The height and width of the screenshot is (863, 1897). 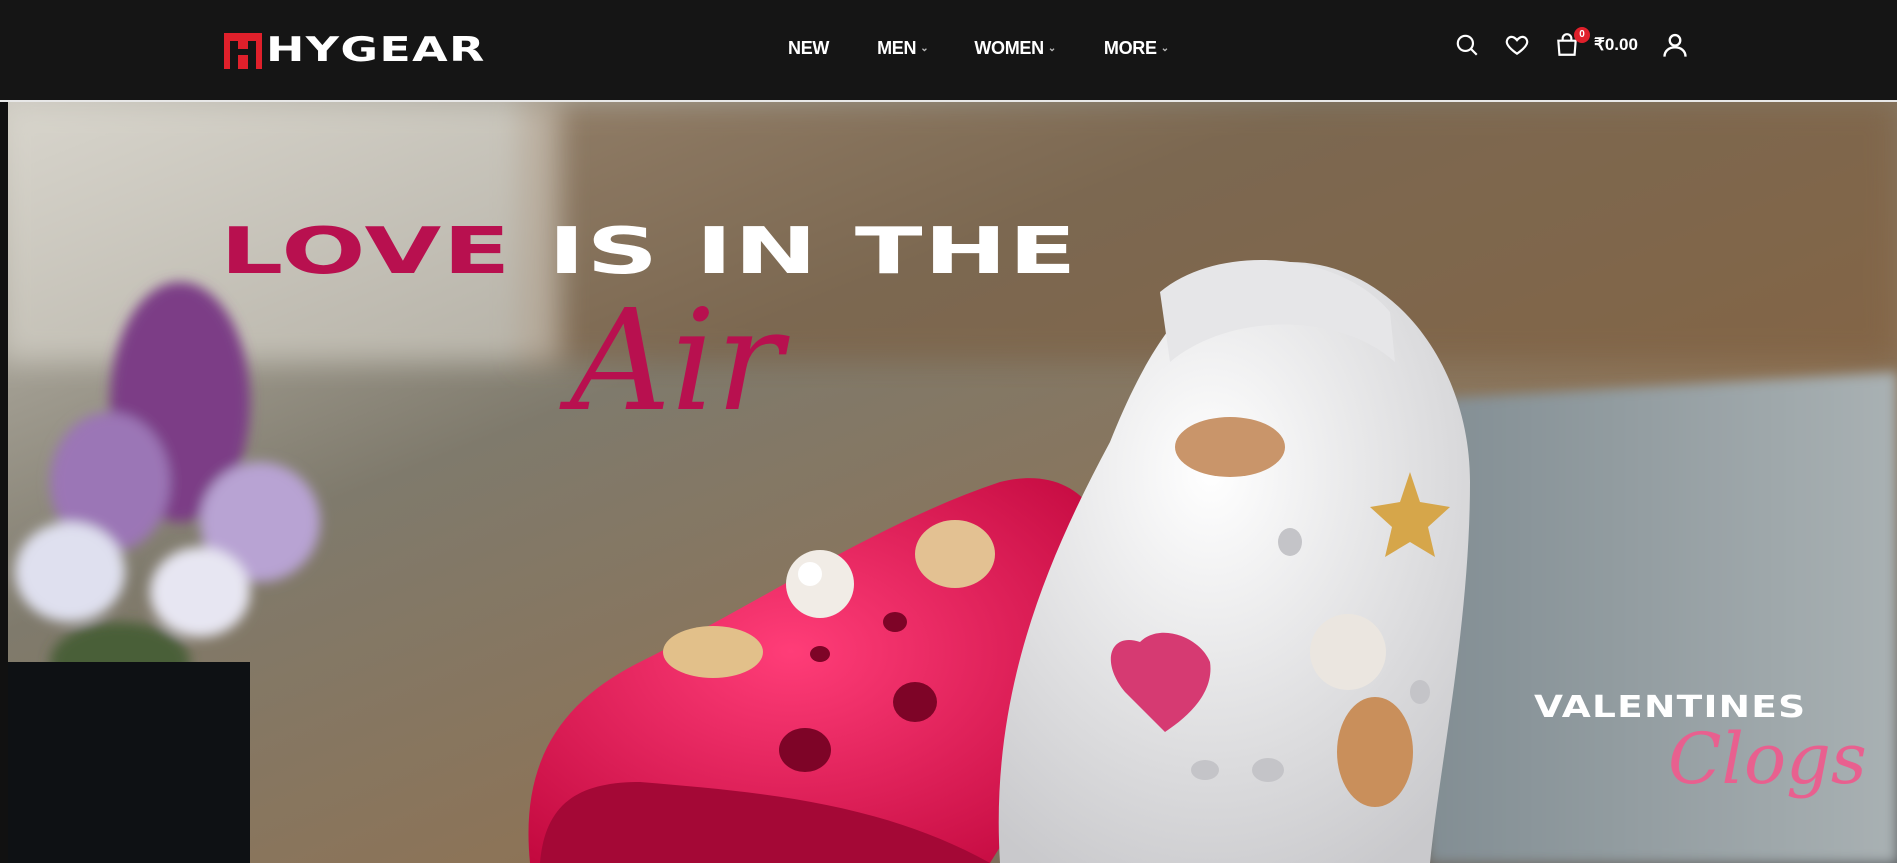 What do you see at coordinates (813, 252) in the screenshot?
I see `headline-rest: IS IN THE` at bounding box center [813, 252].